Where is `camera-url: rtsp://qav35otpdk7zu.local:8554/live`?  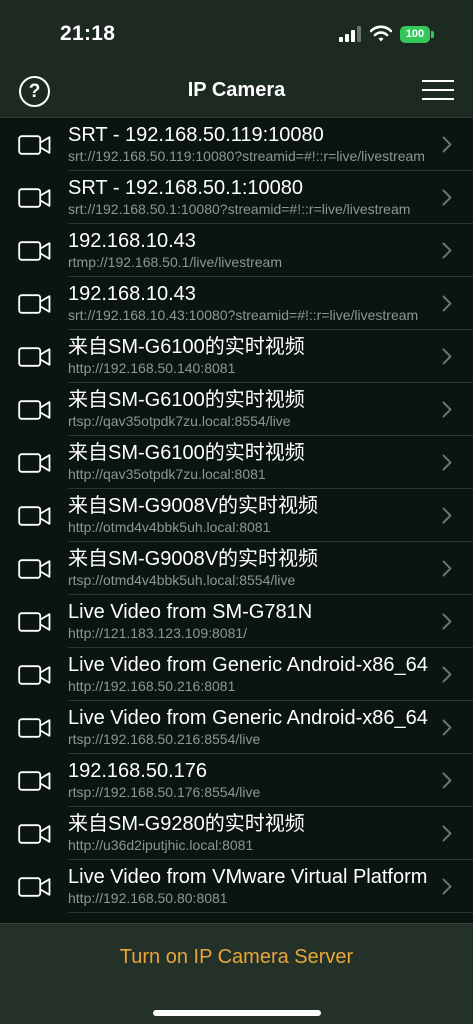
camera-url: rtsp://qav35otpdk7zu.local:8554/live is located at coordinates (179, 421).